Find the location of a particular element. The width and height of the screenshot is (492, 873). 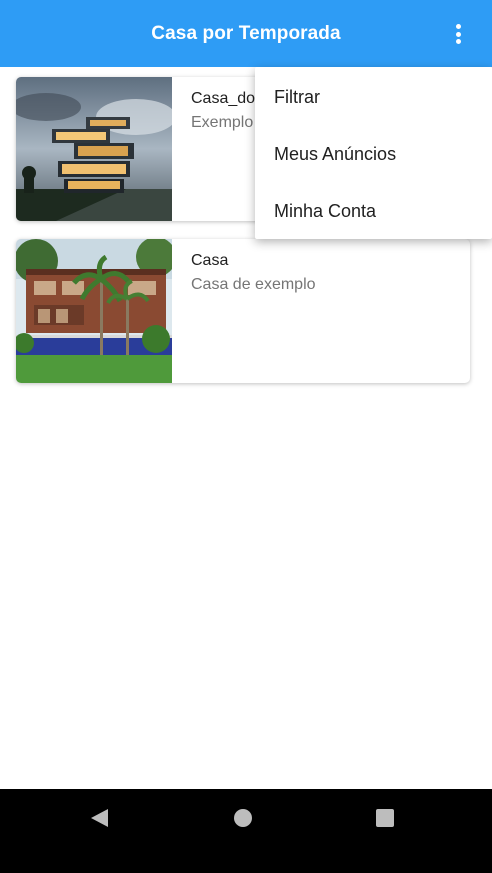

app-title: Casa por Temporada is located at coordinates (246, 33).